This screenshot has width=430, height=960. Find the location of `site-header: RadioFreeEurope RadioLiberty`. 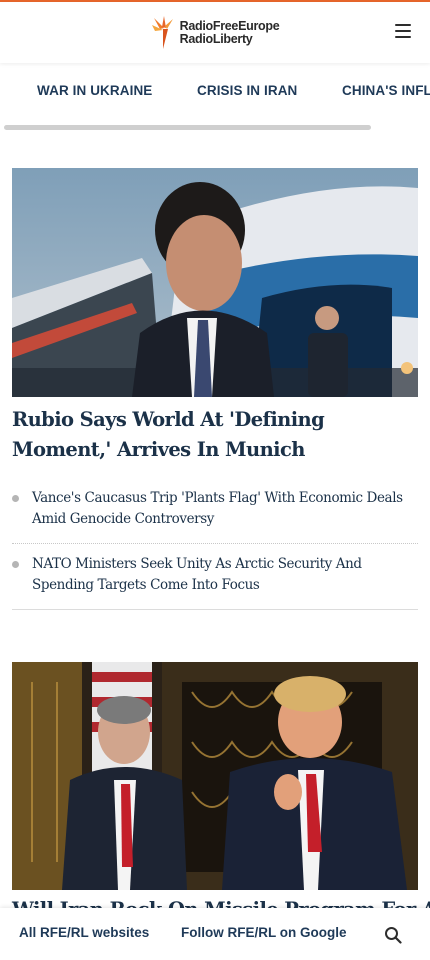

site-header: RadioFreeEurope RadioLiberty is located at coordinates (215, 32).